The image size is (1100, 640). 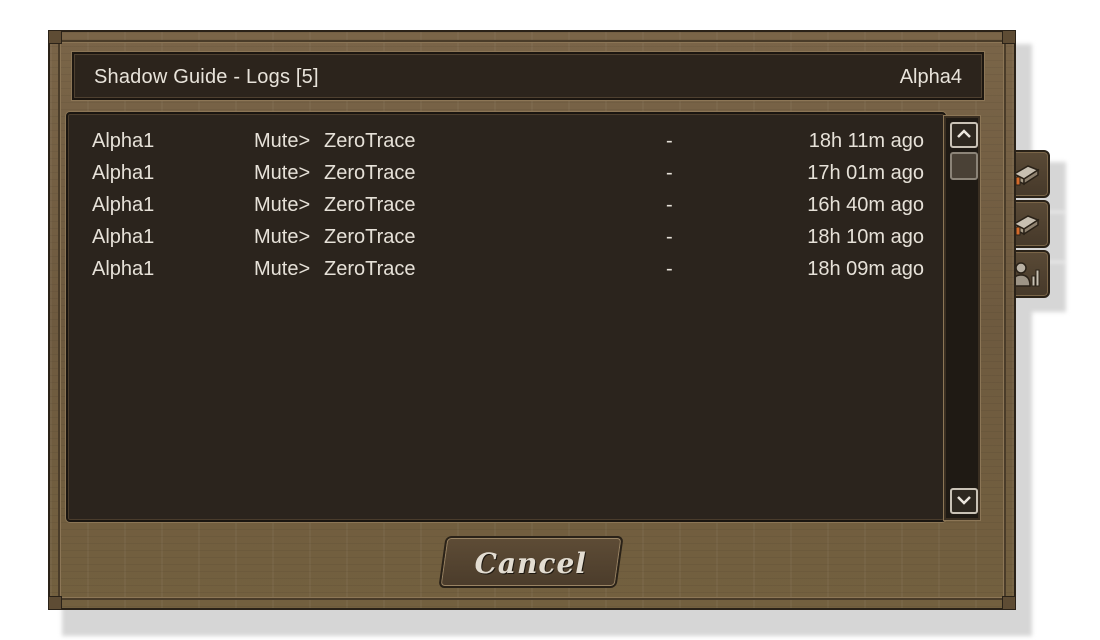 I want to click on chevron-up-icon, so click(x=964, y=133).